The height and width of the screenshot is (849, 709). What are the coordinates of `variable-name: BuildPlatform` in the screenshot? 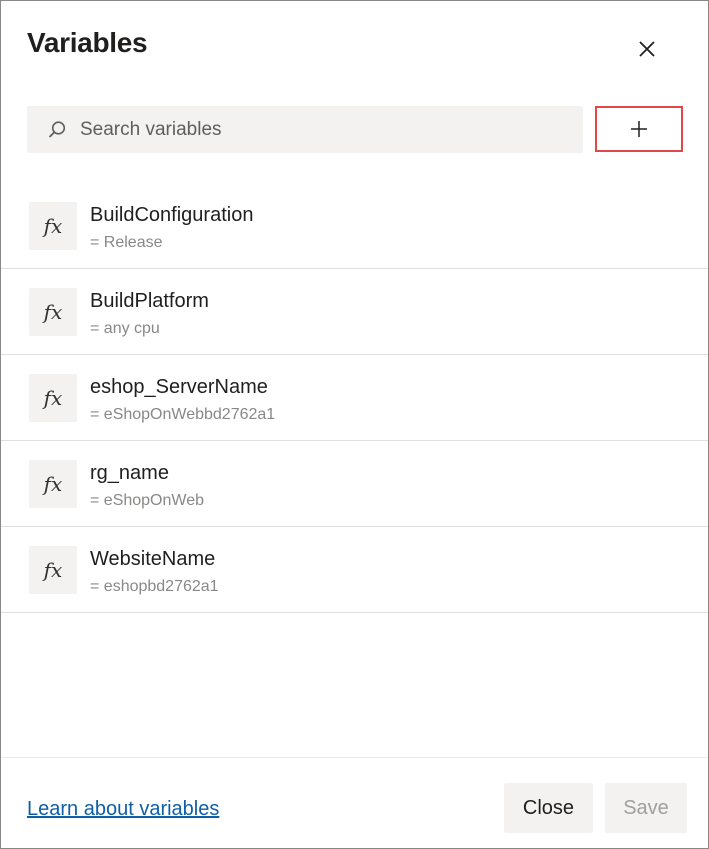 It's located at (149, 301).